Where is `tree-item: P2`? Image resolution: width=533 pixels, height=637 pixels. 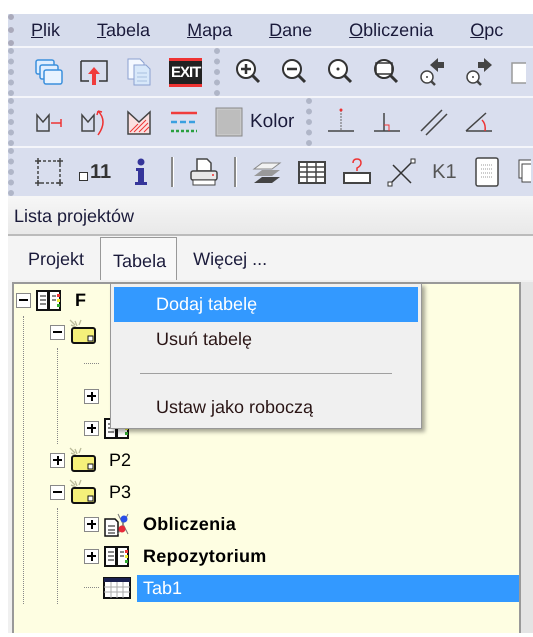 tree-item: P2 is located at coordinates (120, 460).